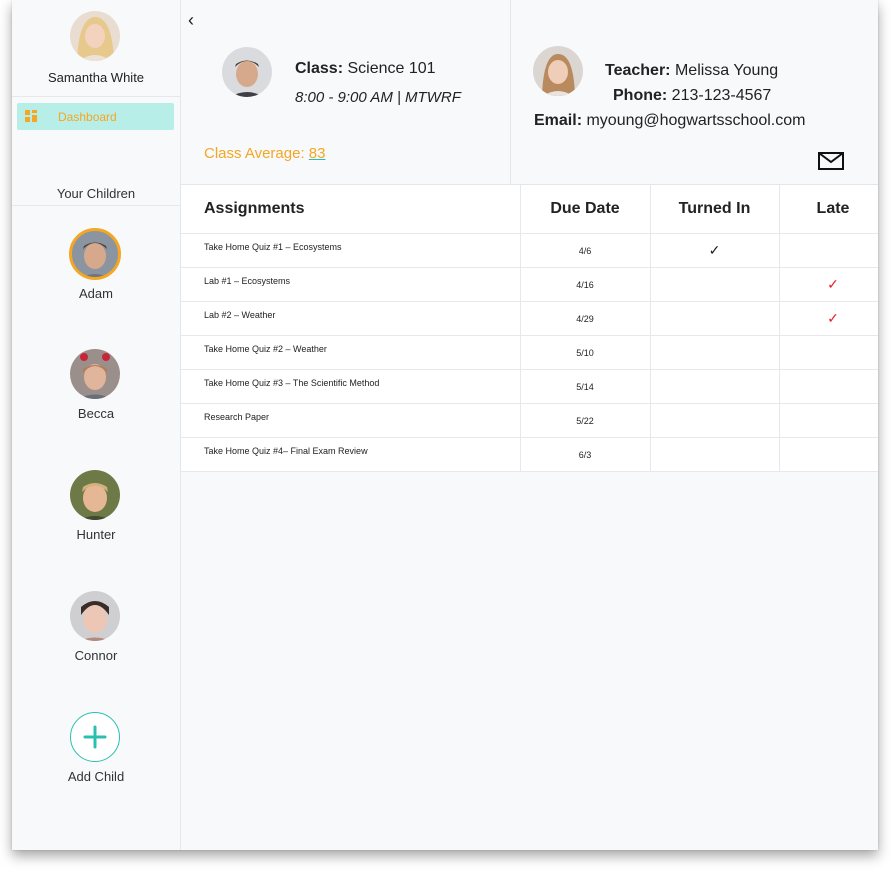 The image size is (891, 873). Describe the element at coordinates (558, 71) in the screenshot. I see `teacher-avatar` at that location.